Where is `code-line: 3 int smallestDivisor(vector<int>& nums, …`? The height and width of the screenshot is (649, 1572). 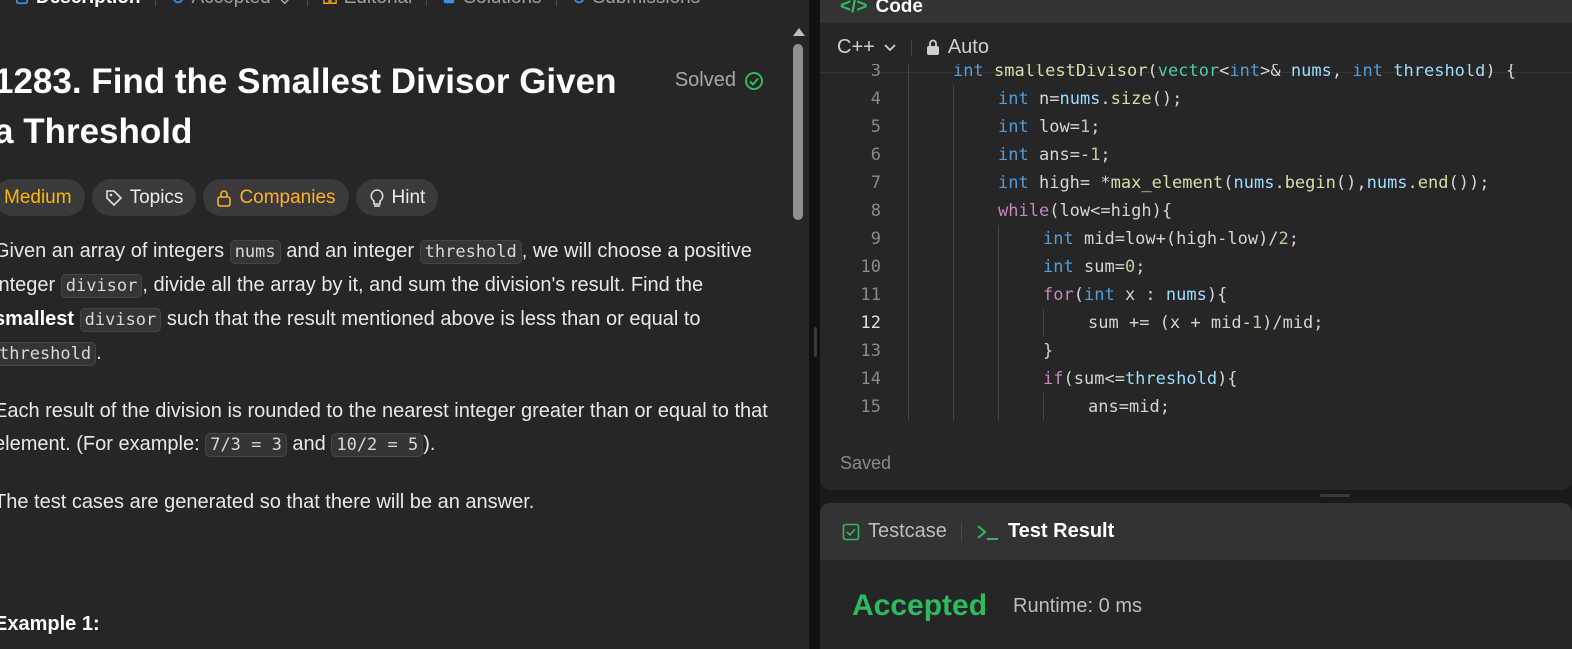 code-line: 3 int smallestDivisor(vector<int>& nums, … is located at coordinates (1196, 74).